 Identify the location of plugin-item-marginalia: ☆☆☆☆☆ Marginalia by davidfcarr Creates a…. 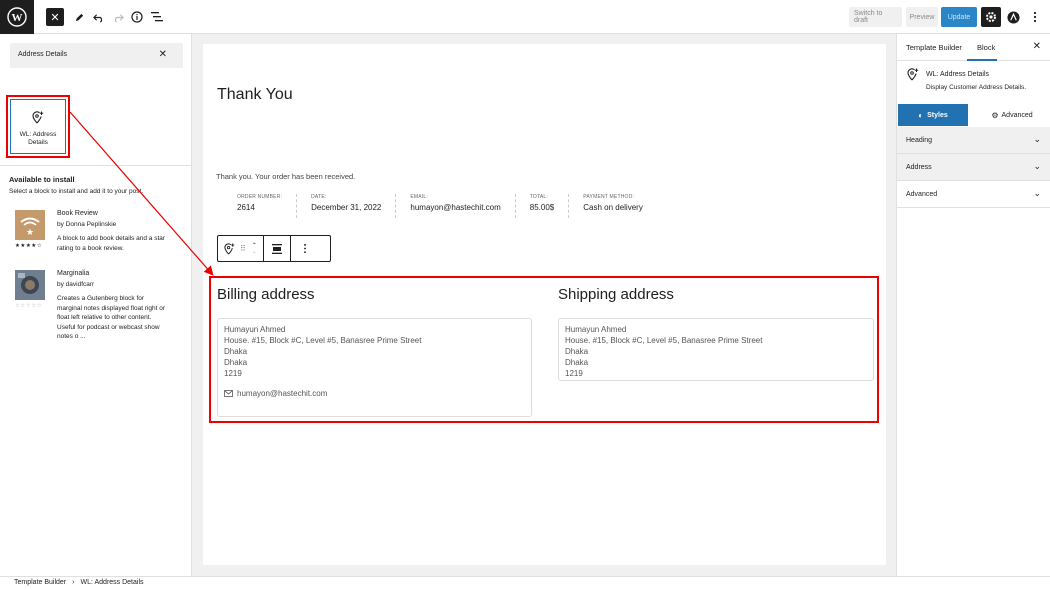
(100, 310).